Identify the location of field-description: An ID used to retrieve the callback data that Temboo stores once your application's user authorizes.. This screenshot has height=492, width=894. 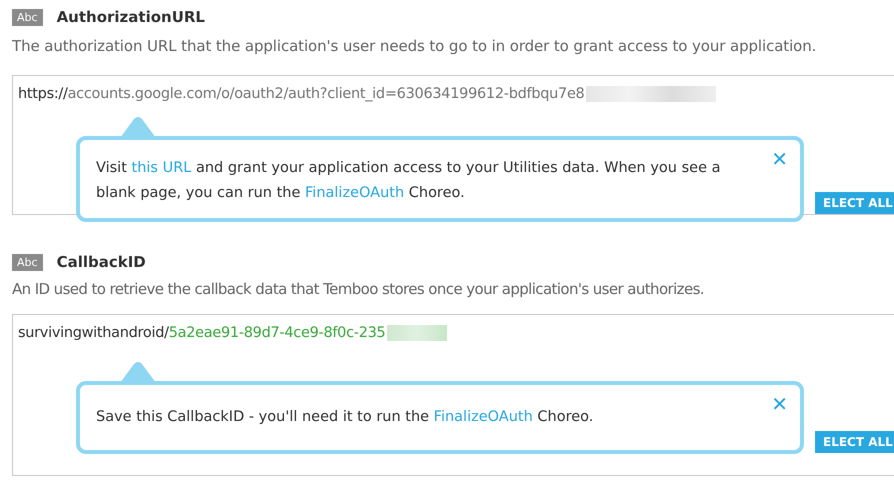
(358, 289).